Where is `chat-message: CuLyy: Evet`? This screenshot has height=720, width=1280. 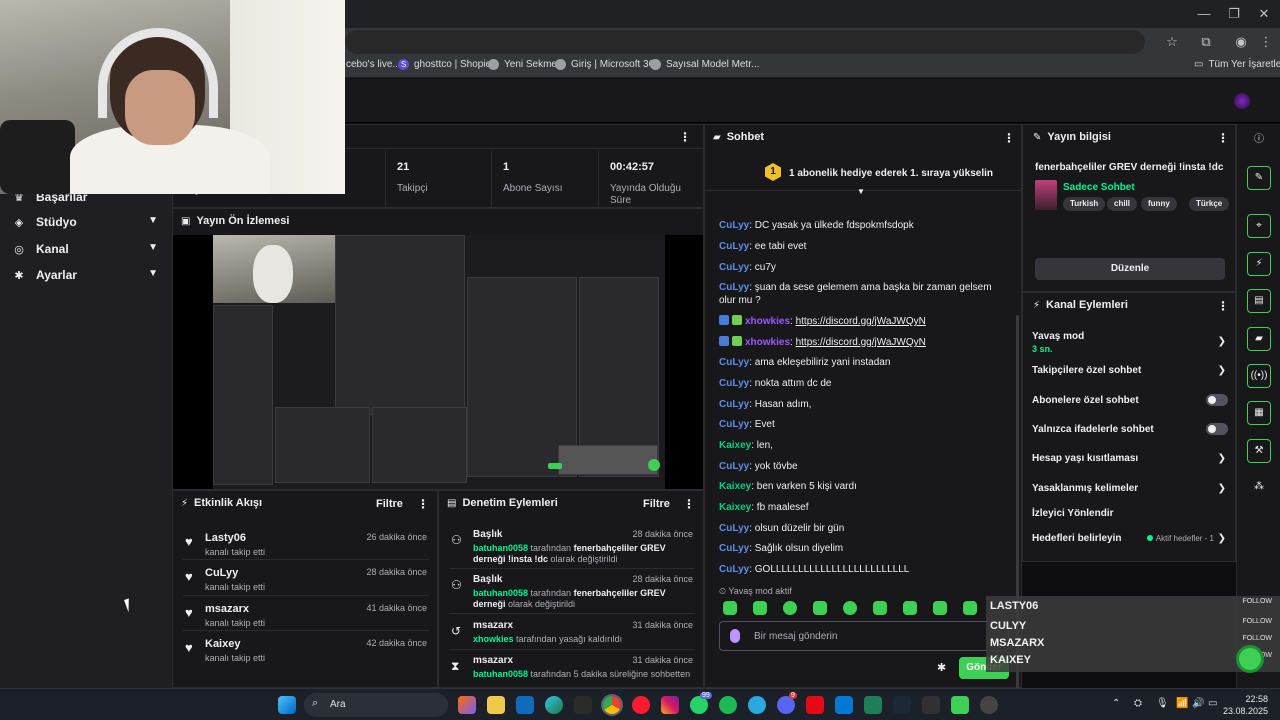 chat-message: CuLyy: Evet is located at coordinates (864, 424).